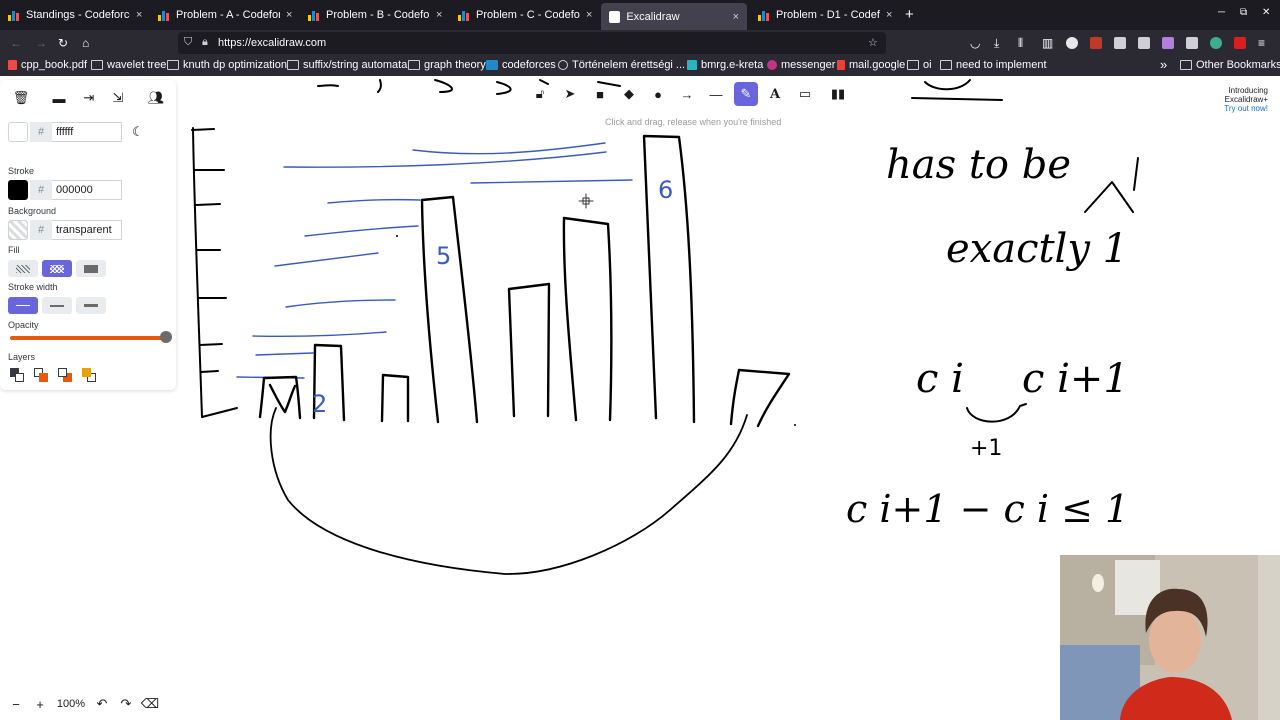  What do you see at coordinates (746, 94) in the screenshot?
I see `pencil-tool-icon: ✎` at bounding box center [746, 94].